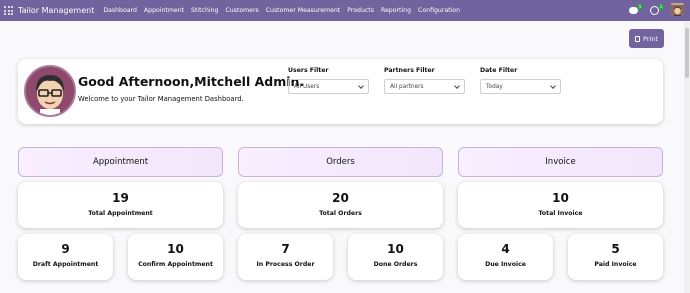  Describe the element at coordinates (285, 249) in the screenshot. I see `in-process-order-value: 7` at that location.